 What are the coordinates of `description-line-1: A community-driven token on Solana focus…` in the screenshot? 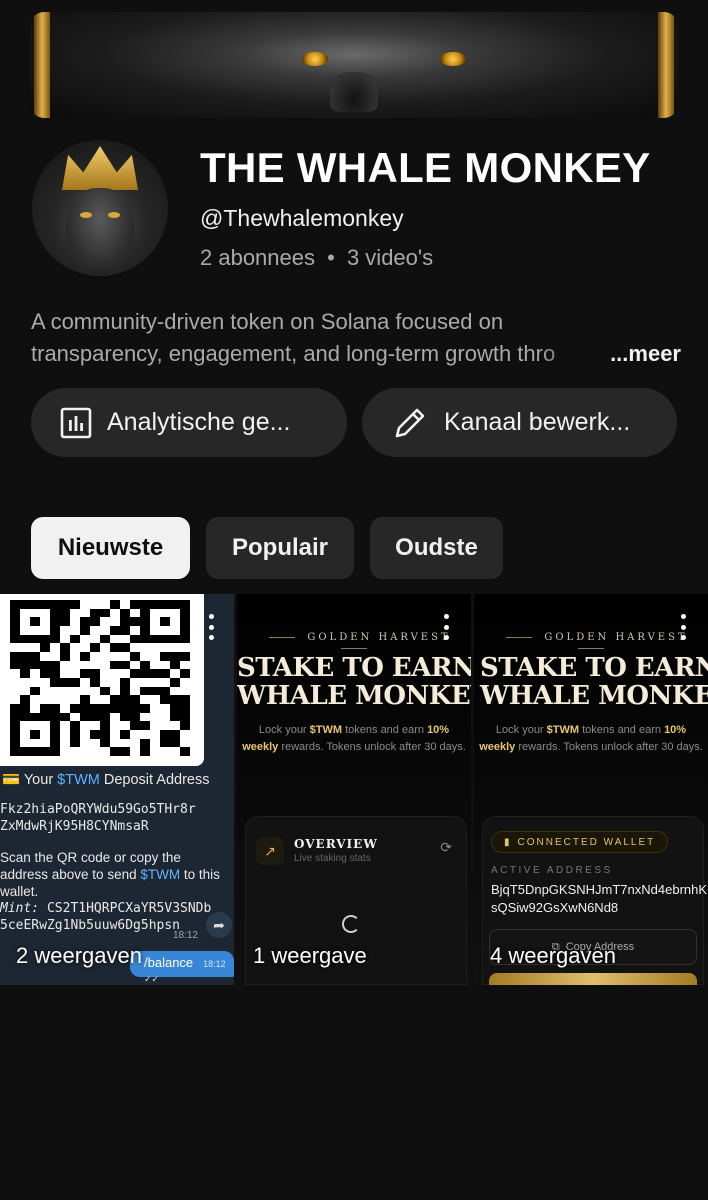 It's located at (267, 321).